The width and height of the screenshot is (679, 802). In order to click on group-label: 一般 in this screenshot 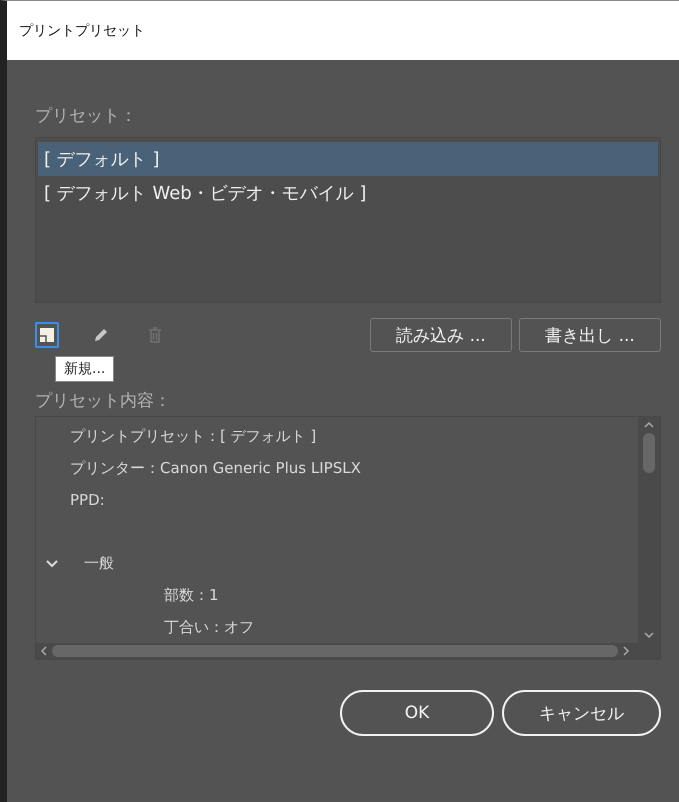, I will do `click(98, 563)`.